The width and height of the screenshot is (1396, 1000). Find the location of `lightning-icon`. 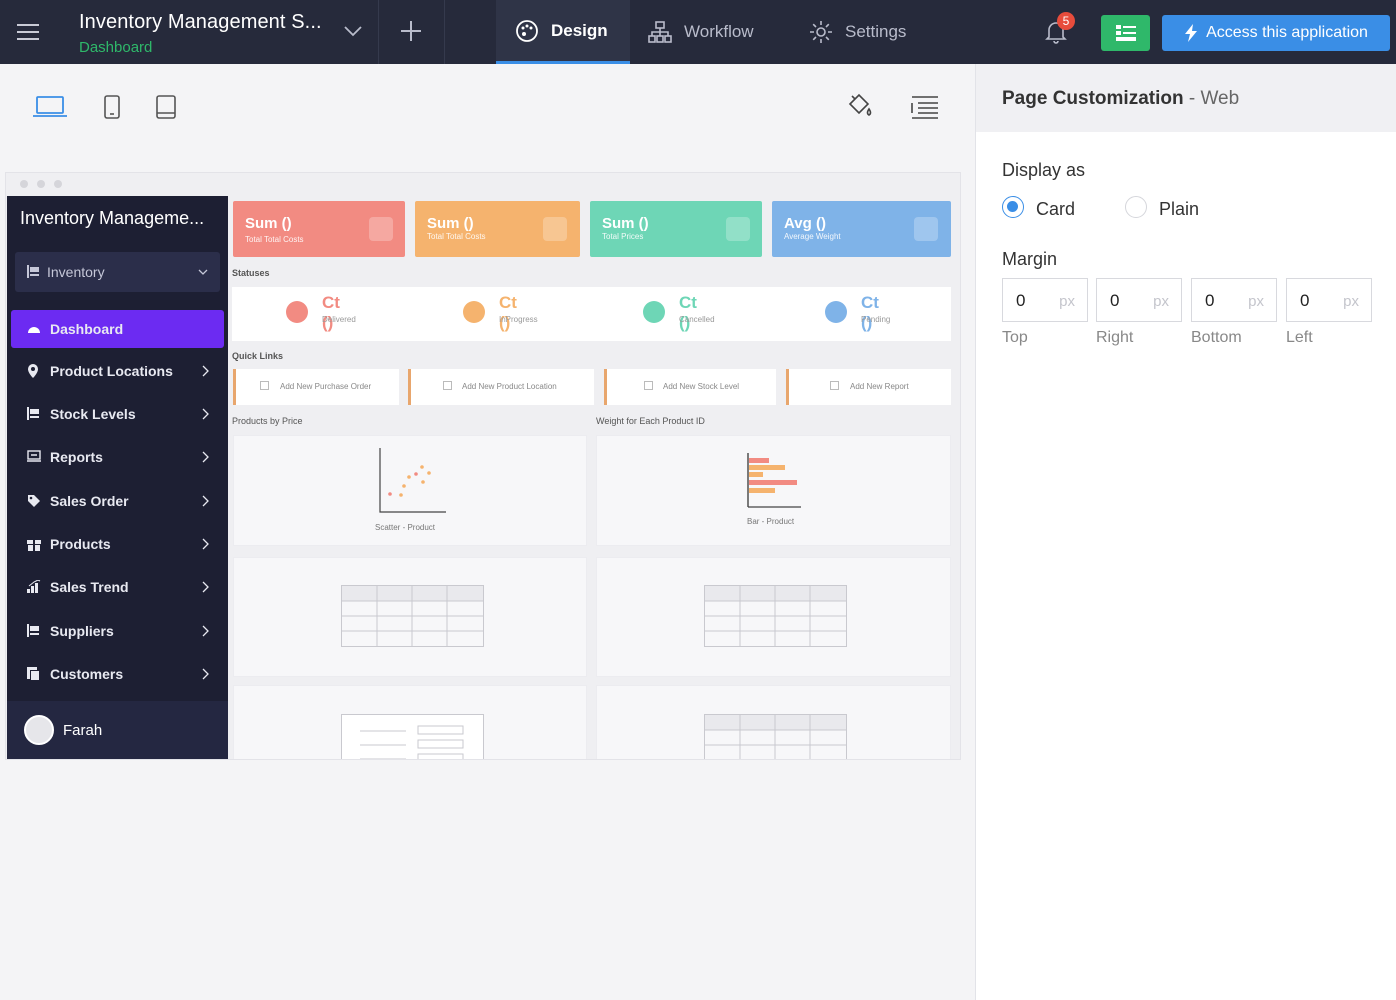

lightning-icon is located at coordinates (1191, 33).